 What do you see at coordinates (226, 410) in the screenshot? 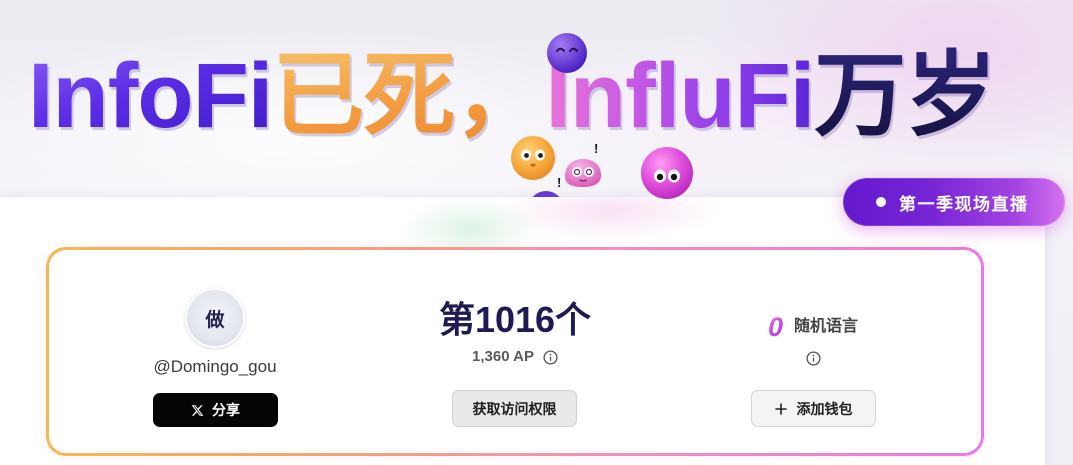
I see `share-button-label: 分享` at bounding box center [226, 410].